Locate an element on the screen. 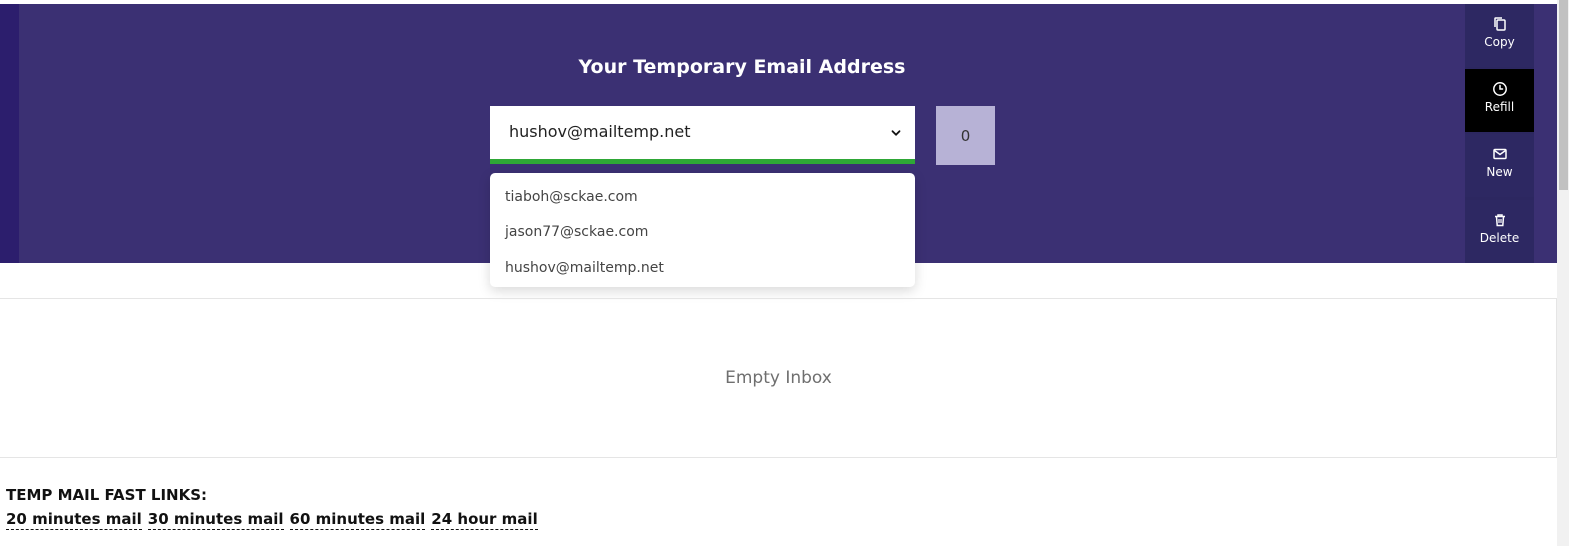 This screenshot has width=1589, height=546. delete-label: Delete is located at coordinates (1499, 238).